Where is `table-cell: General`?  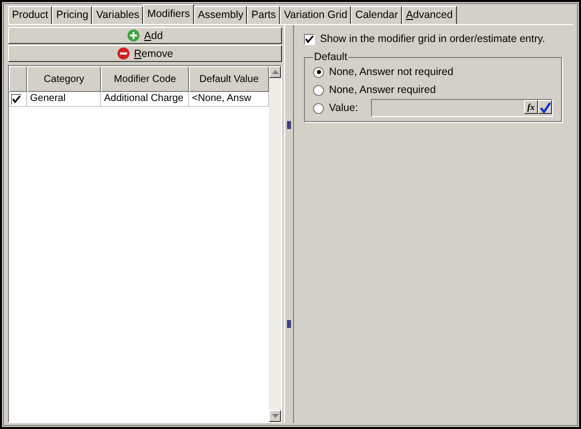 table-cell: General is located at coordinates (64, 99).